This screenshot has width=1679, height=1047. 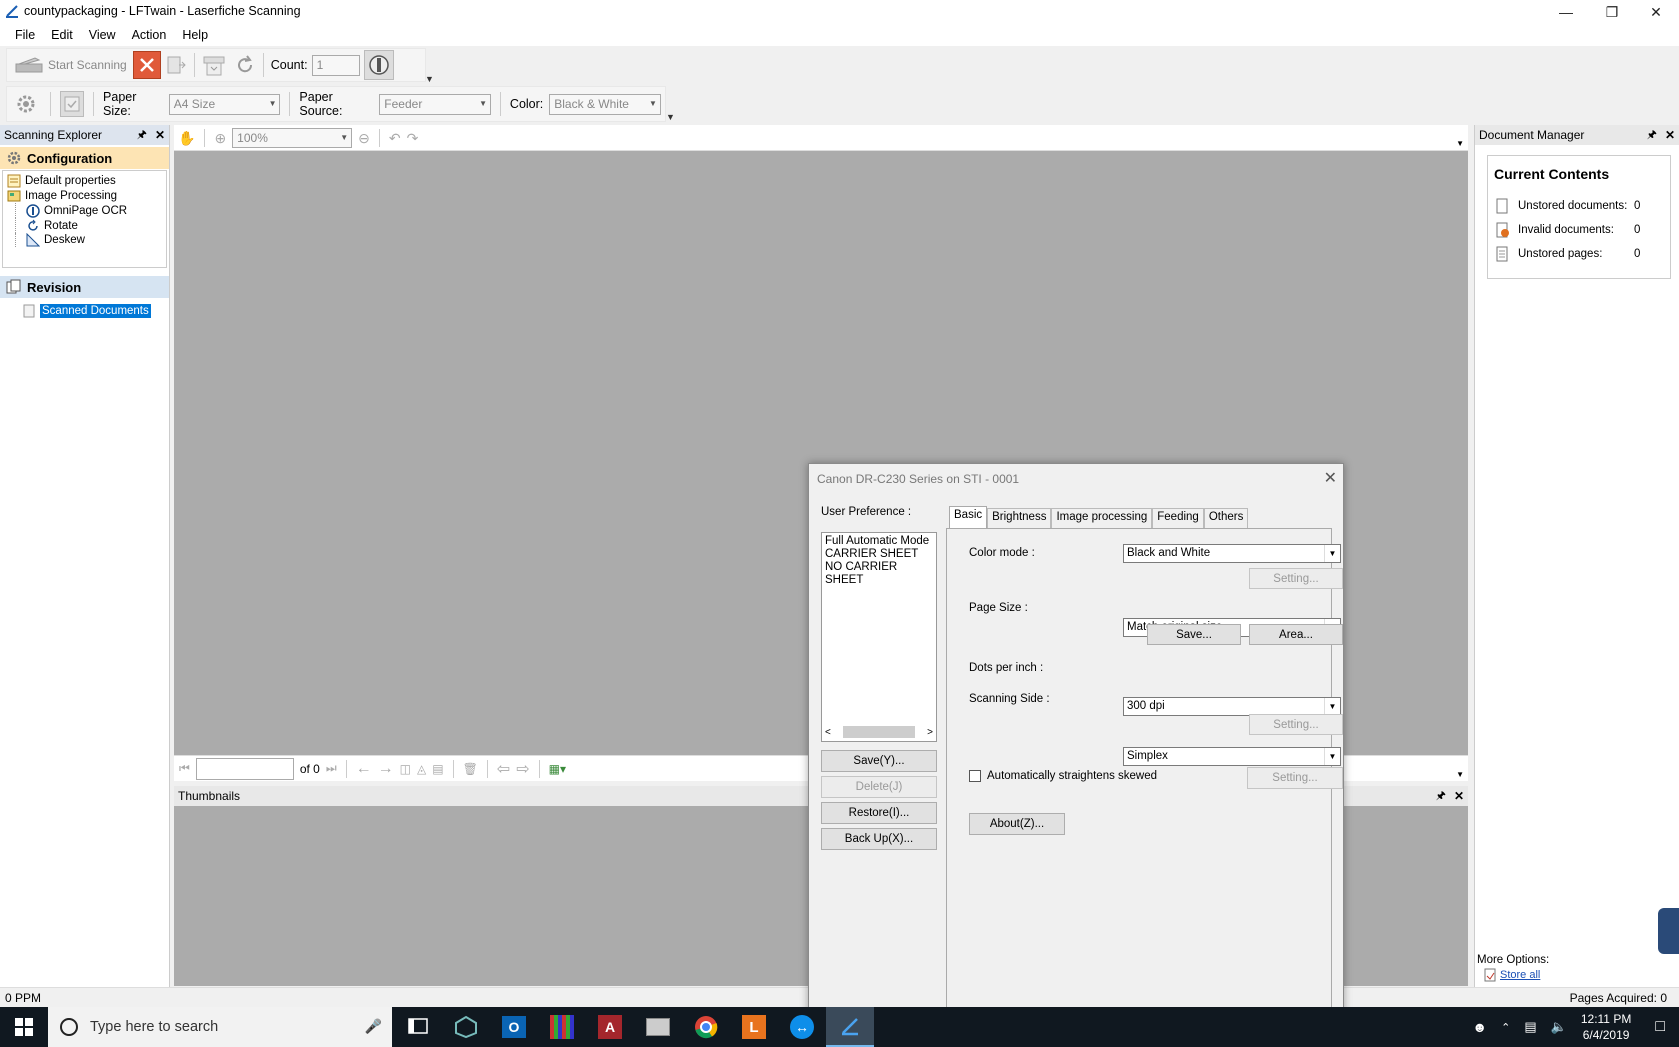 What do you see at coordinates (220, 138) in the screenshot?
I see `zoom-in-icon: ⊕` at bounding box center [220, 138].